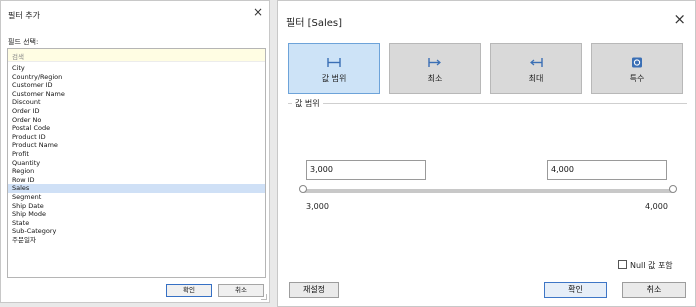 Image resolution: width=696 pixels, height=307 pixels. I want to click on list-item: Segment, so click(136, 197).